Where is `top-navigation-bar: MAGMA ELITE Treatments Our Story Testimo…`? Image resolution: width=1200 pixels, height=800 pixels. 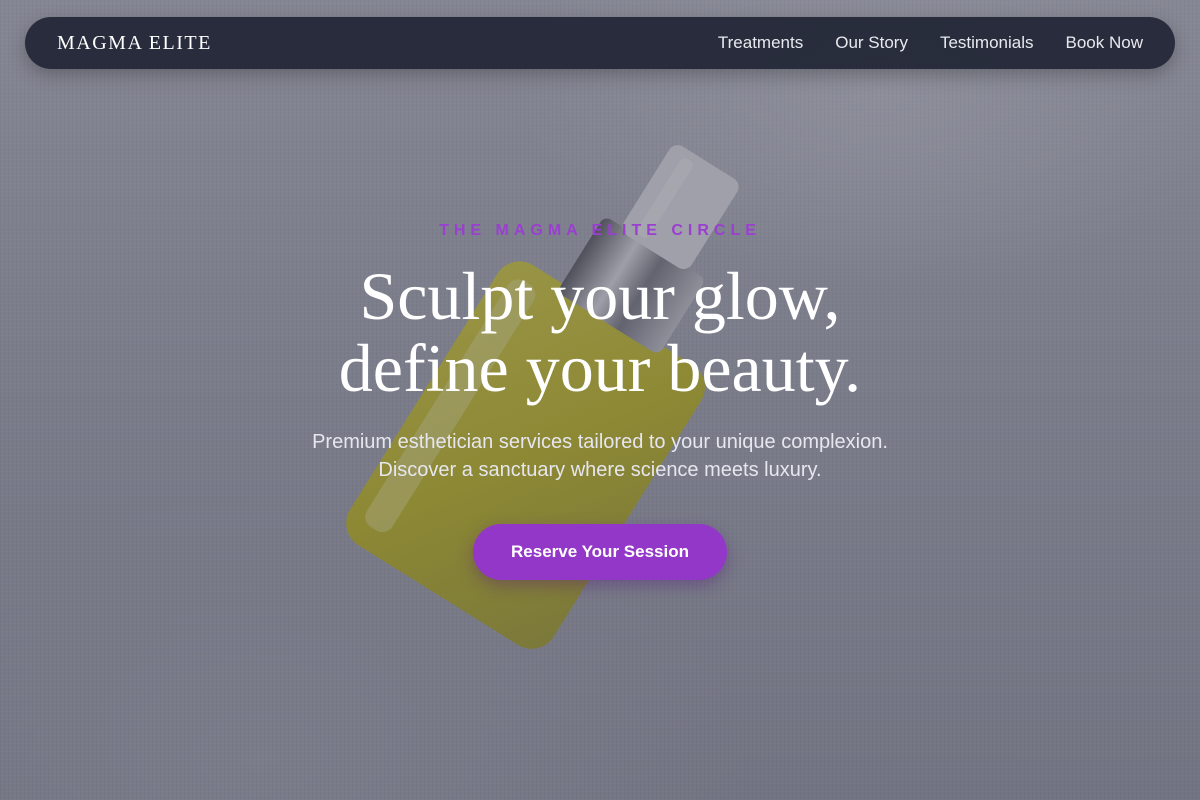 top-navigation-bar: MAGMA ELITE Treatments Our Story Testimo… is located at coordinates (600, 43).